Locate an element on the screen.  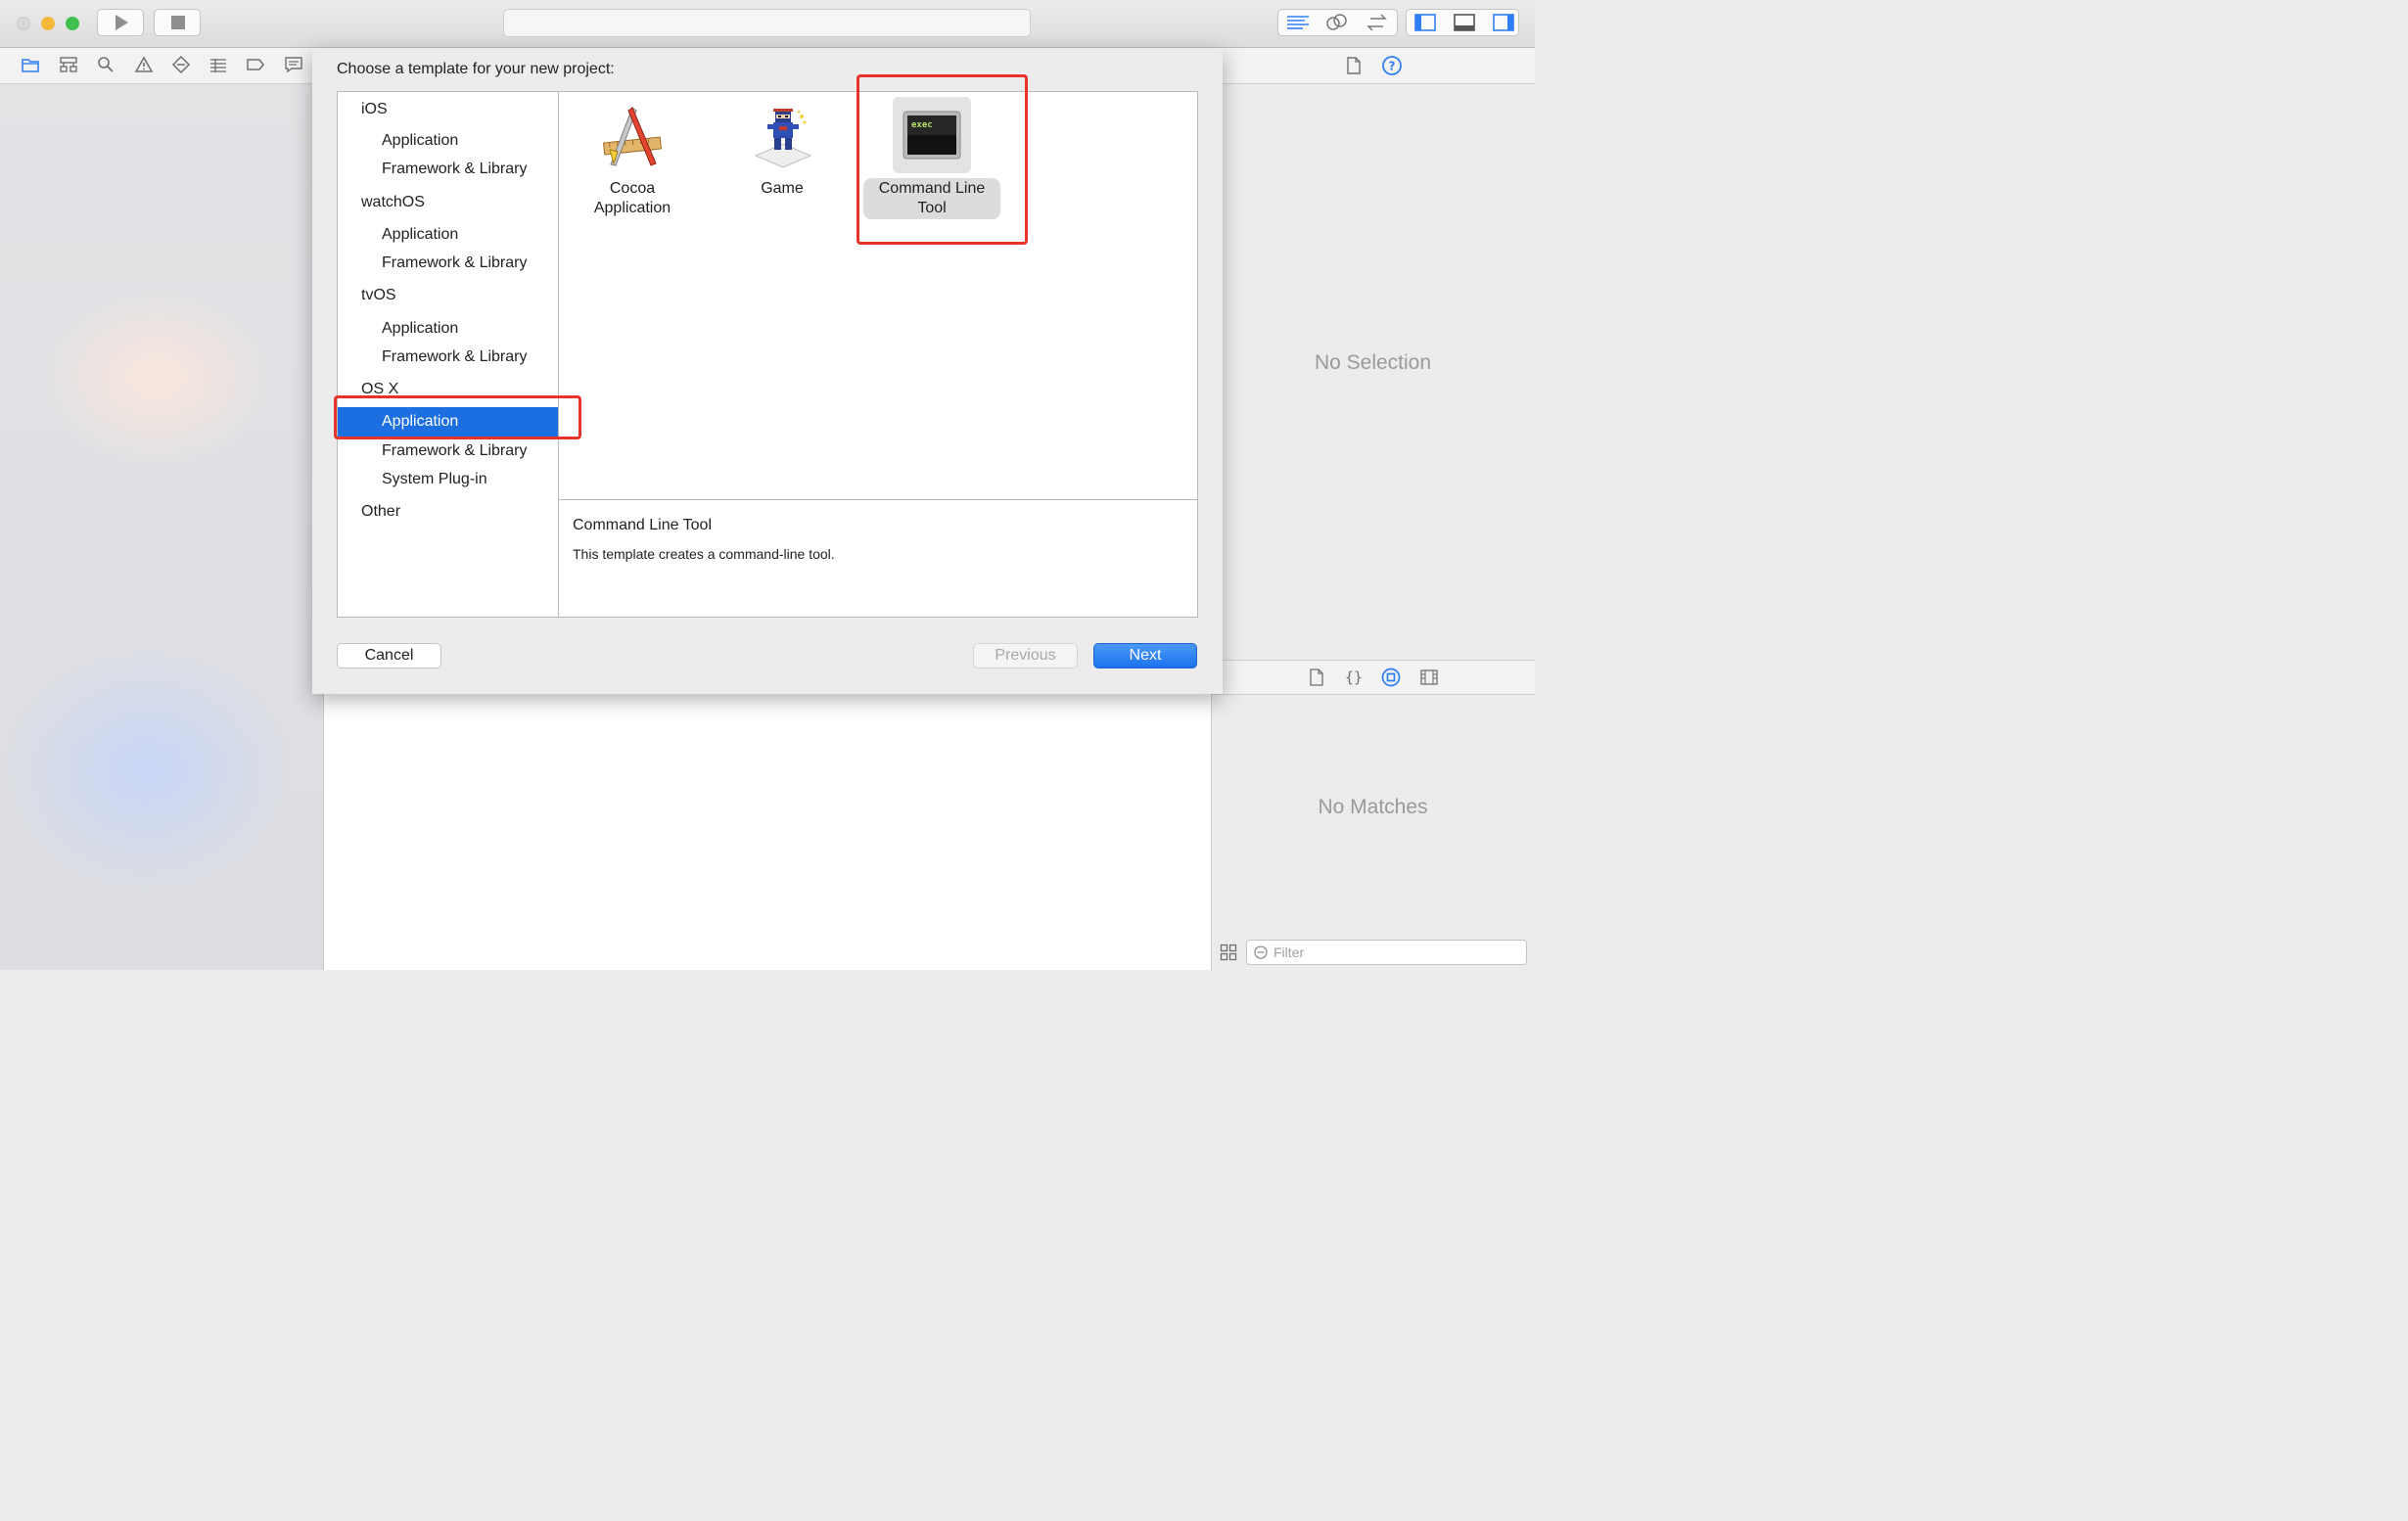
minimize-window-button is located at coordinates (48, 24).